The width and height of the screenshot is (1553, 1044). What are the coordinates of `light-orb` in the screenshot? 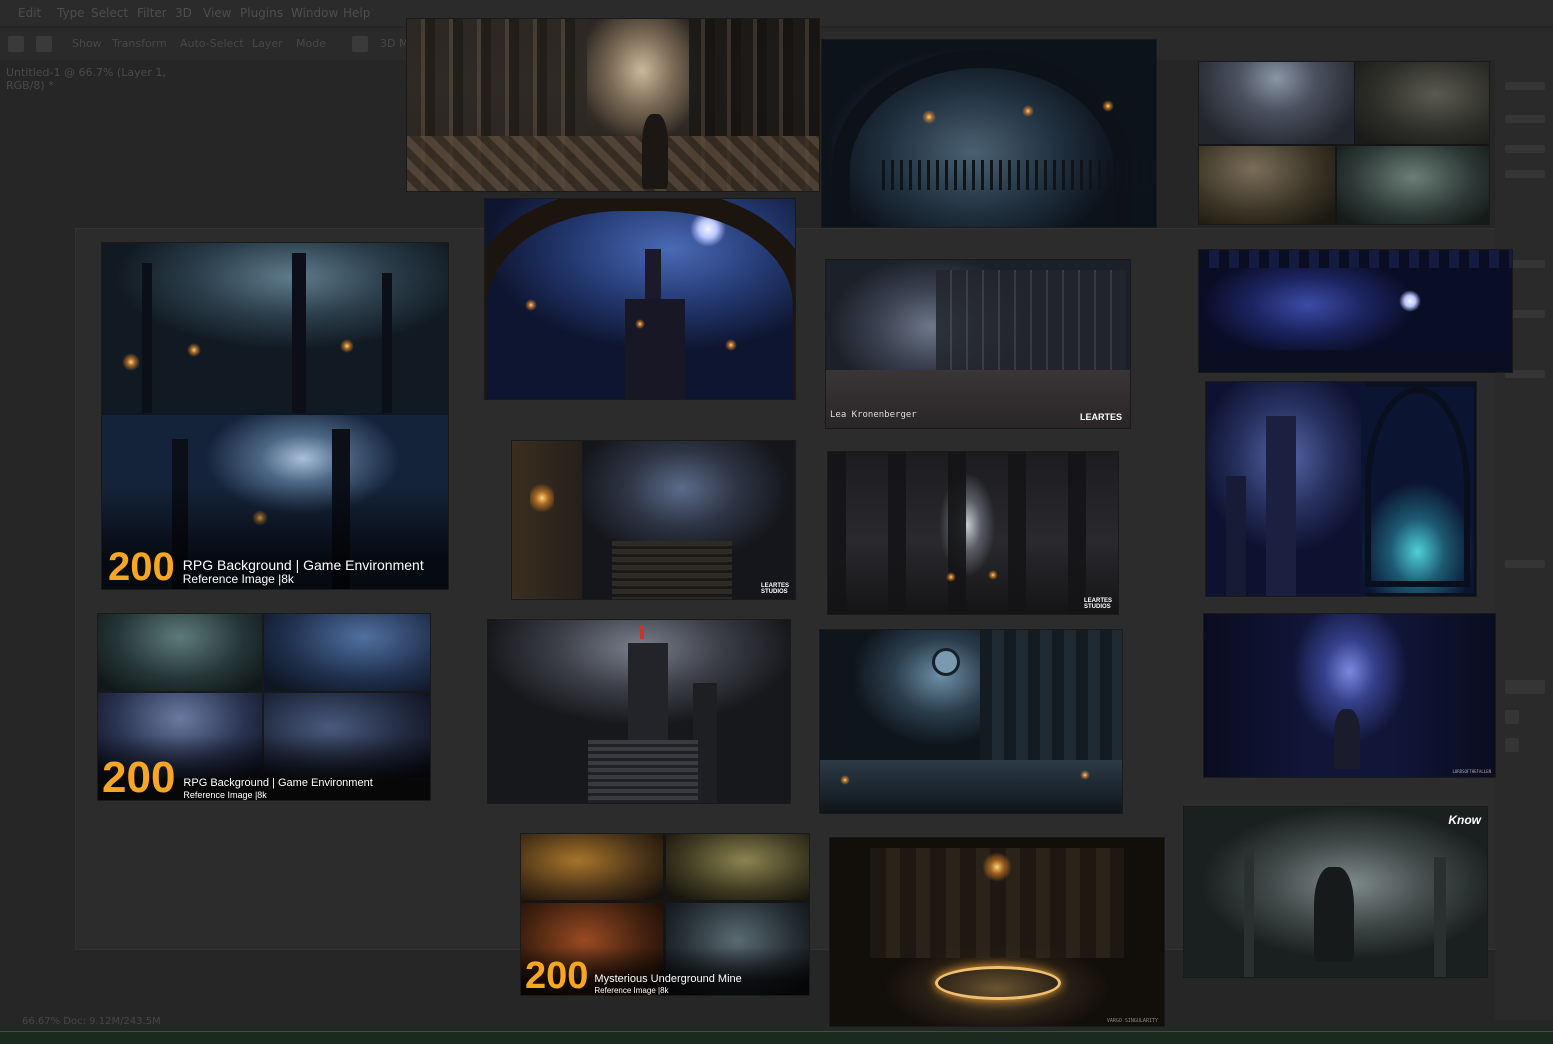 It's located at (1410, 301).